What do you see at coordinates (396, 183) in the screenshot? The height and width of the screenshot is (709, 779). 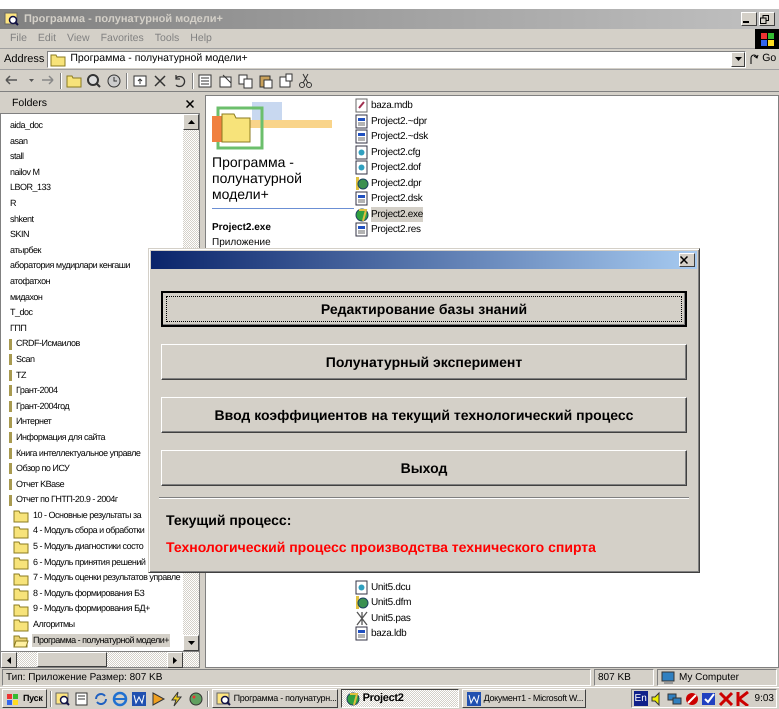 I see `file-list-entry: Project2.dpr` at bounding box center [396, 183].